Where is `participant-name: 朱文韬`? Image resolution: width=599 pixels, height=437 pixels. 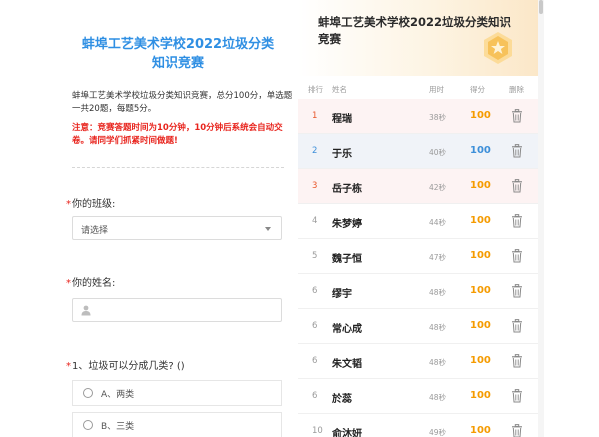
participant-name: 朱文韬 is located at coordinates (347, 364).